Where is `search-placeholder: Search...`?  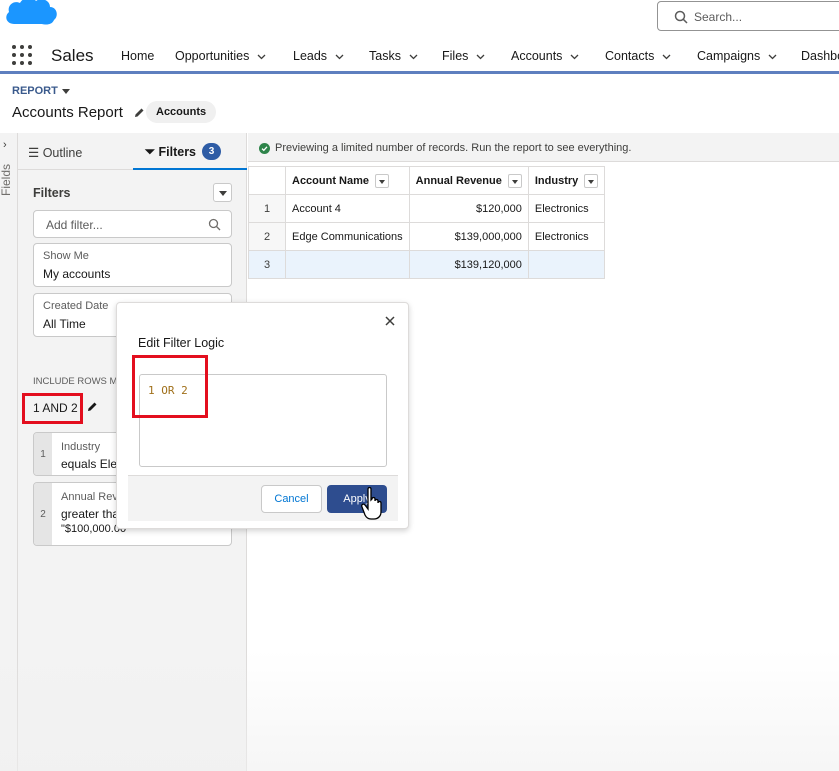 search-placeholder: Search... is located at coordinates (718, 17).